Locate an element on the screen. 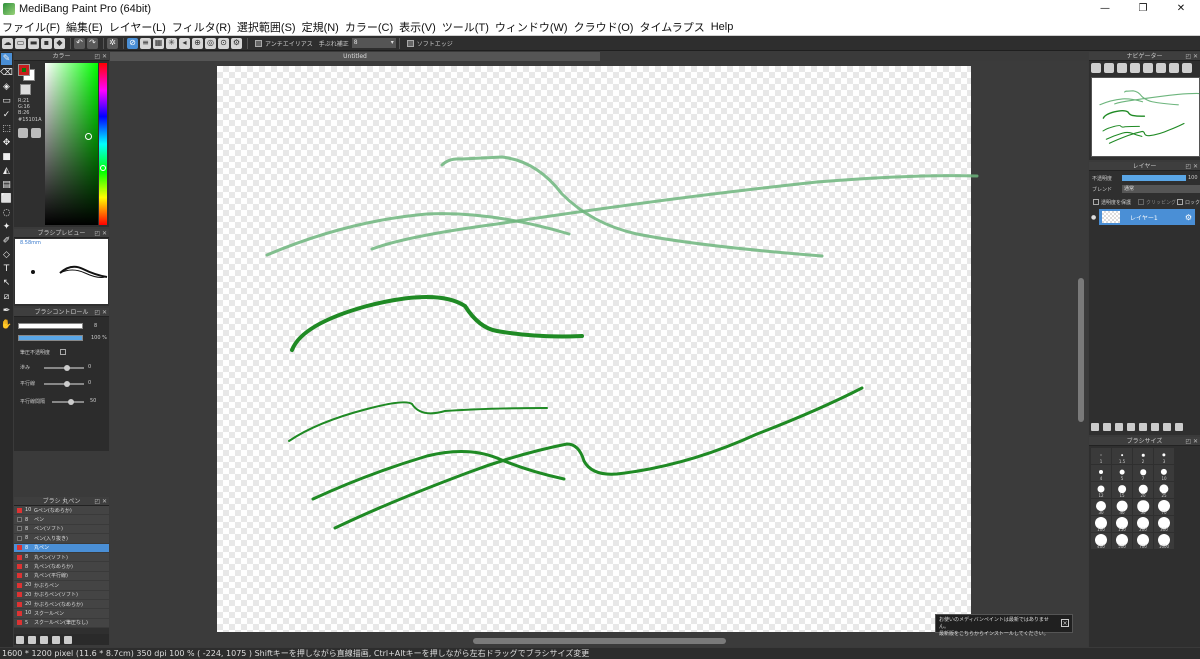 The image size is (1200, 659). brush-tool-icon: ✎ is located at coordinates (6, 59).